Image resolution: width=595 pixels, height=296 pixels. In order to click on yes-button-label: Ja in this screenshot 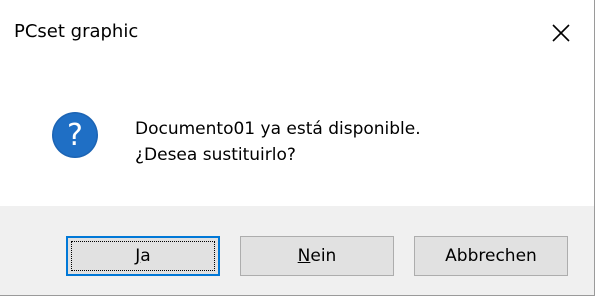, I will do `click(142, 256)`.